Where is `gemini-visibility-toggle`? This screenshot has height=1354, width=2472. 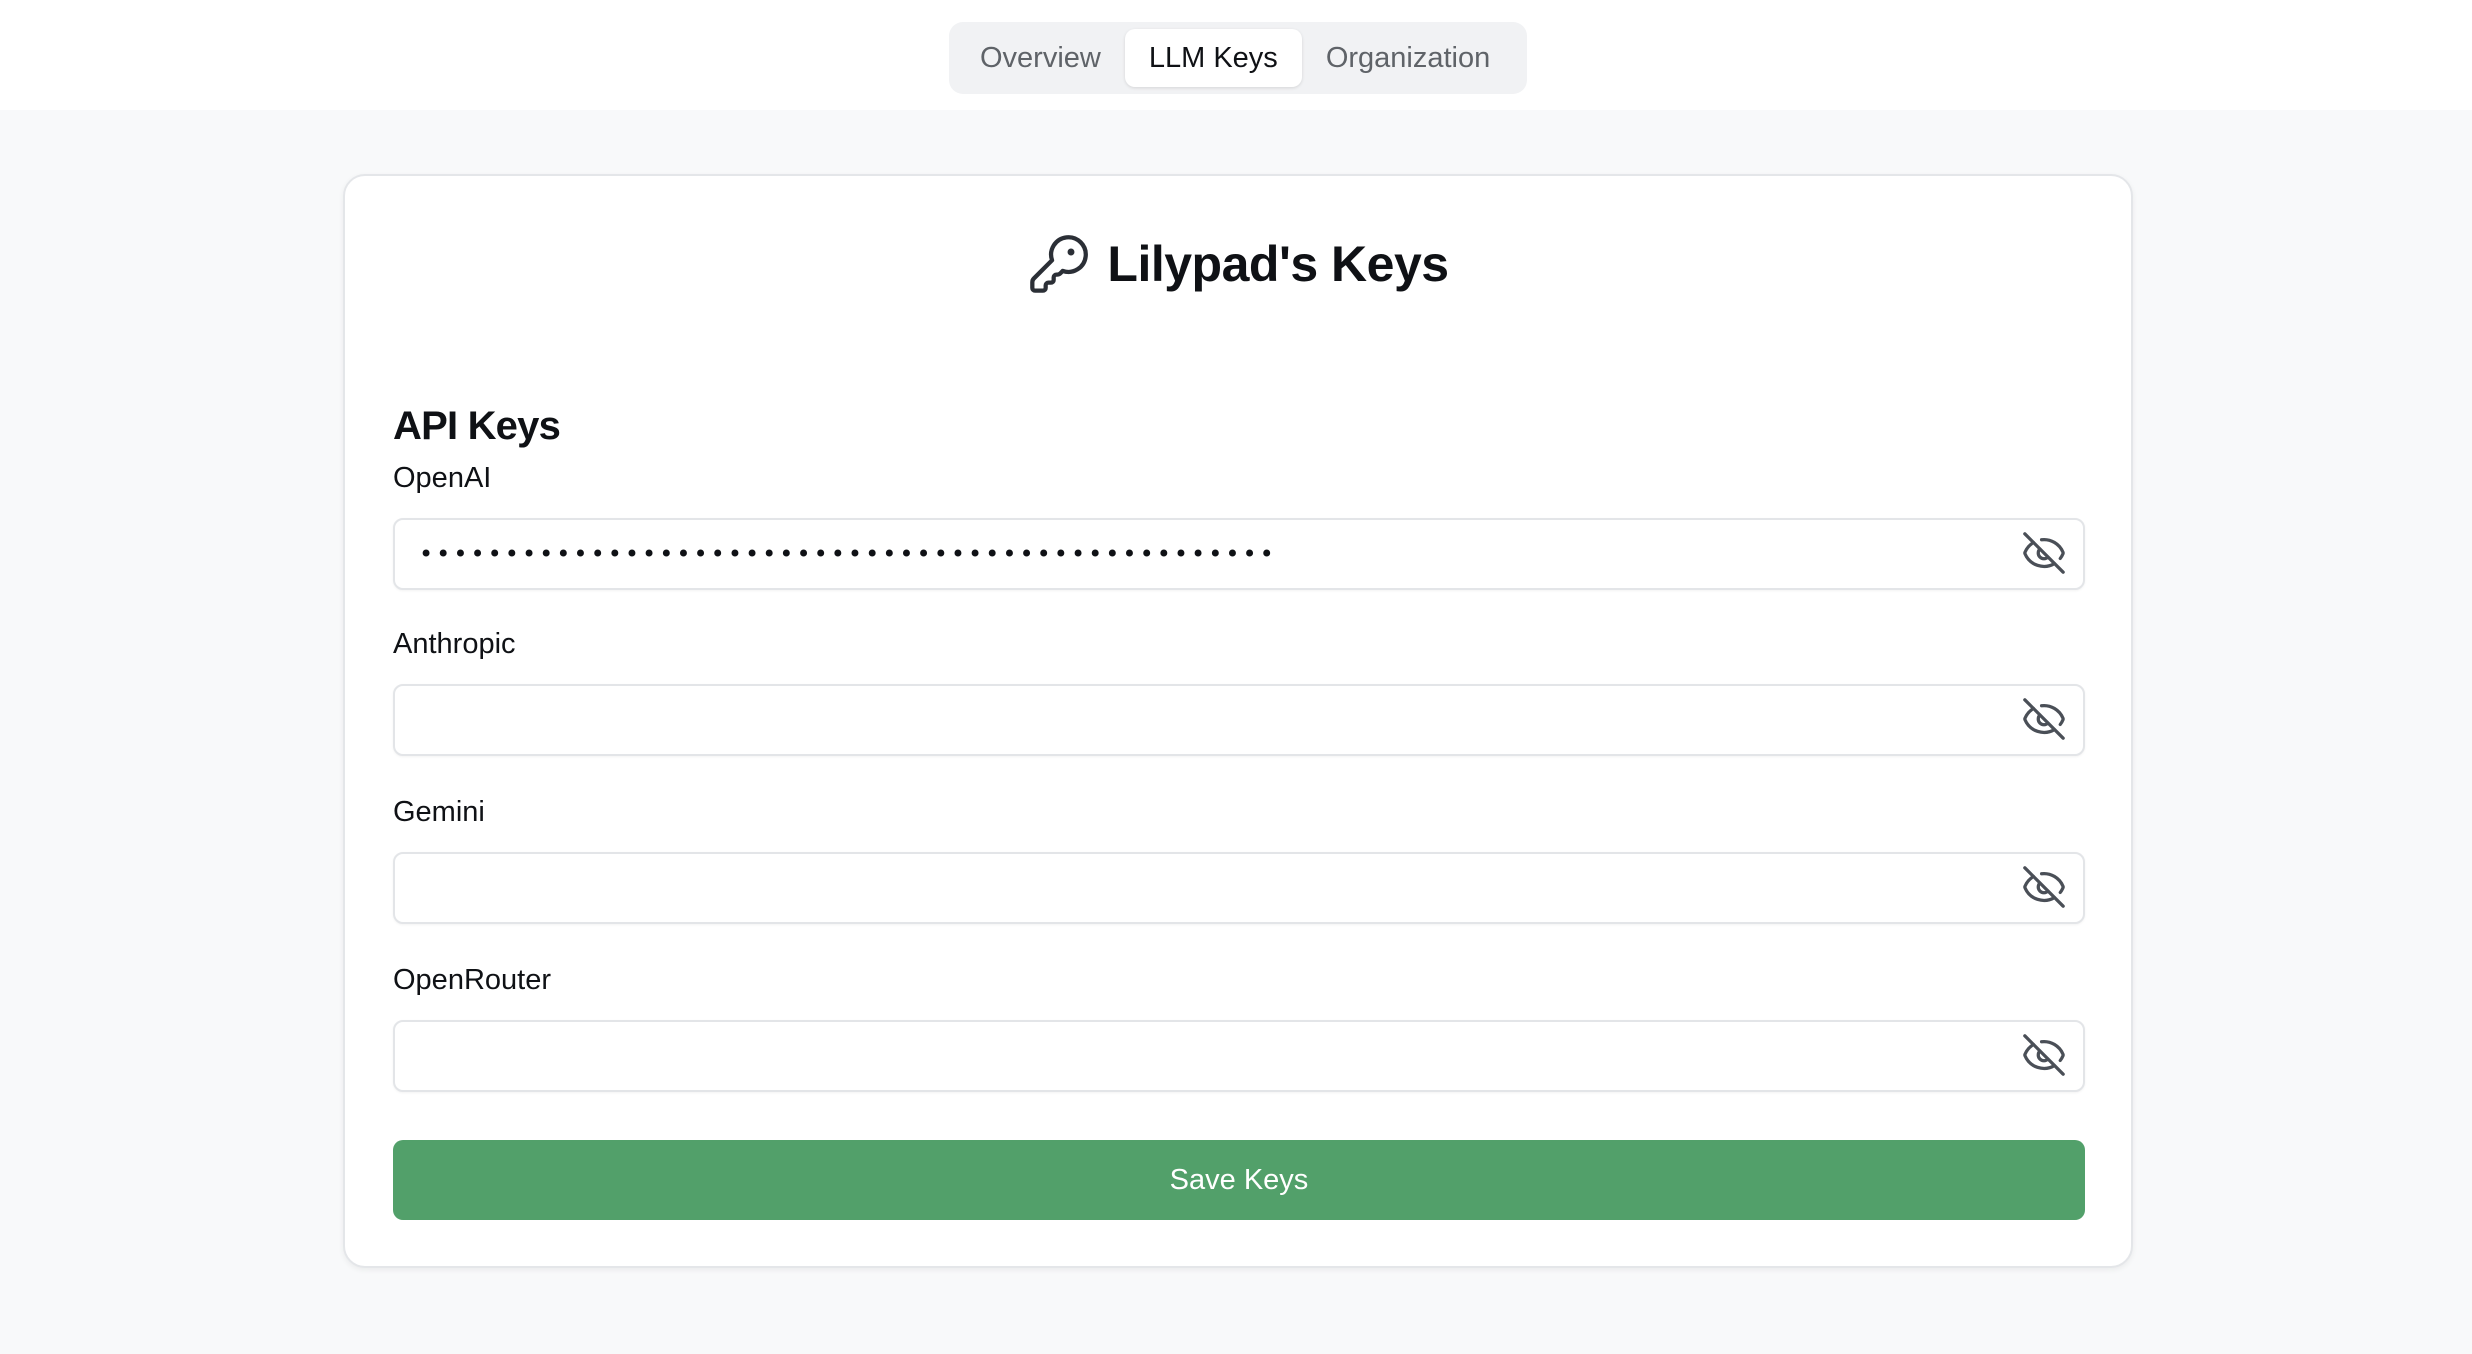 gemini-visibility-toggle is located at coordinates (2044, 889).